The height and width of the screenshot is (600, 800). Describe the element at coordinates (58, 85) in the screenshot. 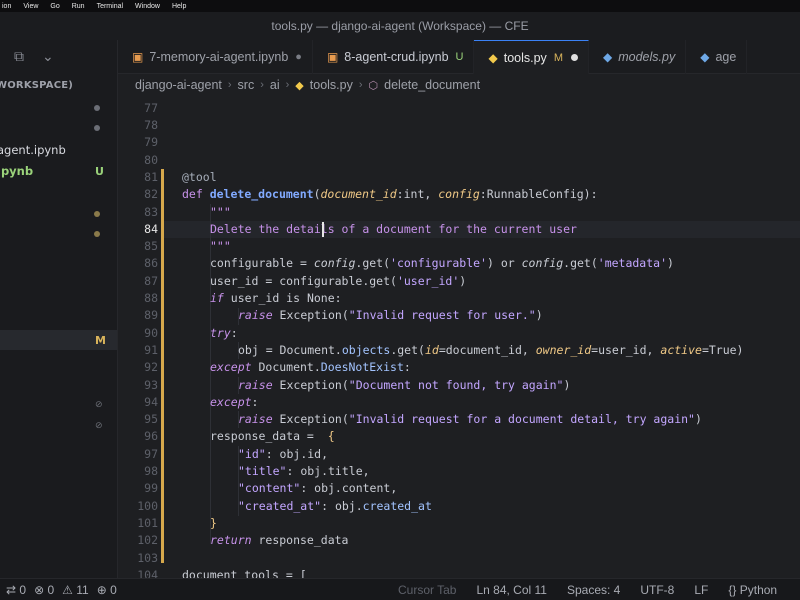

I see `workspace-header: WORKSPACE)` at that location.